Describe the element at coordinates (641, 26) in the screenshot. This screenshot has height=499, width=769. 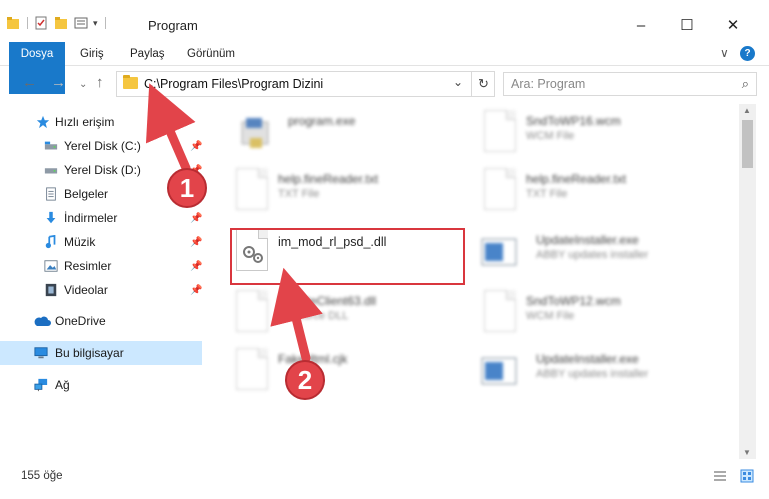
I see `minimize-button: –` at that location.